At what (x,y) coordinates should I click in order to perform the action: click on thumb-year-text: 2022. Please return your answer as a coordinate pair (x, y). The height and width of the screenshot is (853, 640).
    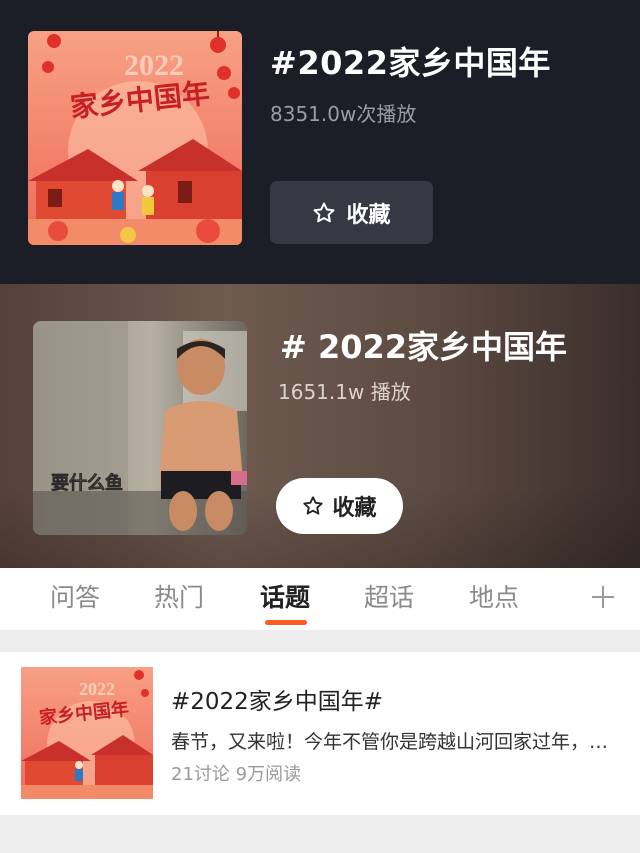
    Looking at the image, I should click on (97, 689).